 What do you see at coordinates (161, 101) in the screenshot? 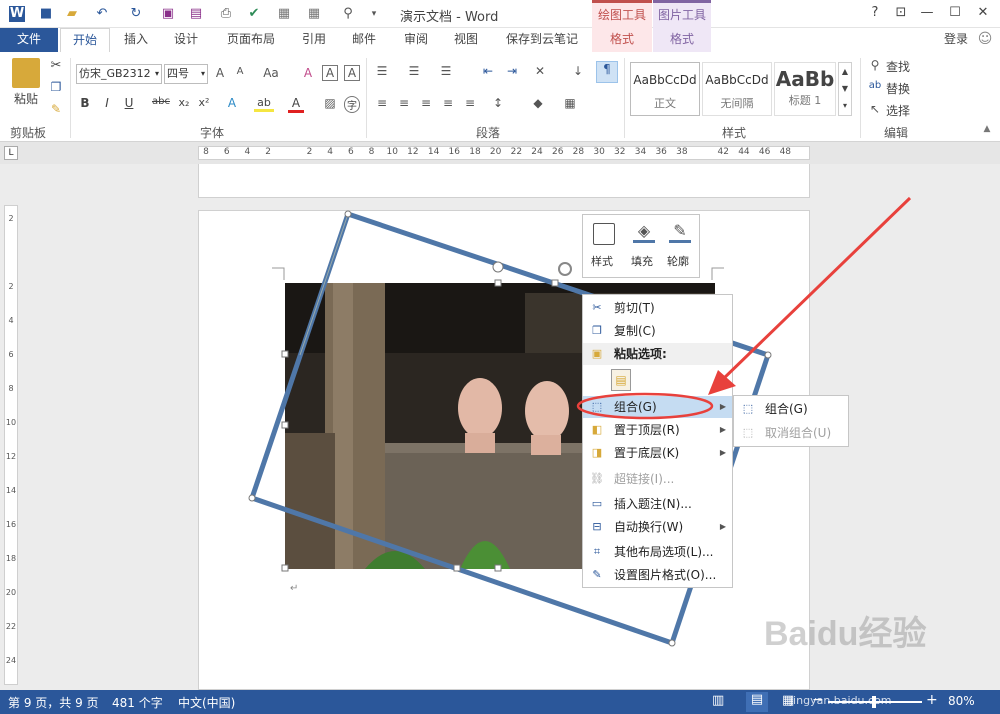
I see `strikethrough-button: abc` at bounding box center [161, 101].